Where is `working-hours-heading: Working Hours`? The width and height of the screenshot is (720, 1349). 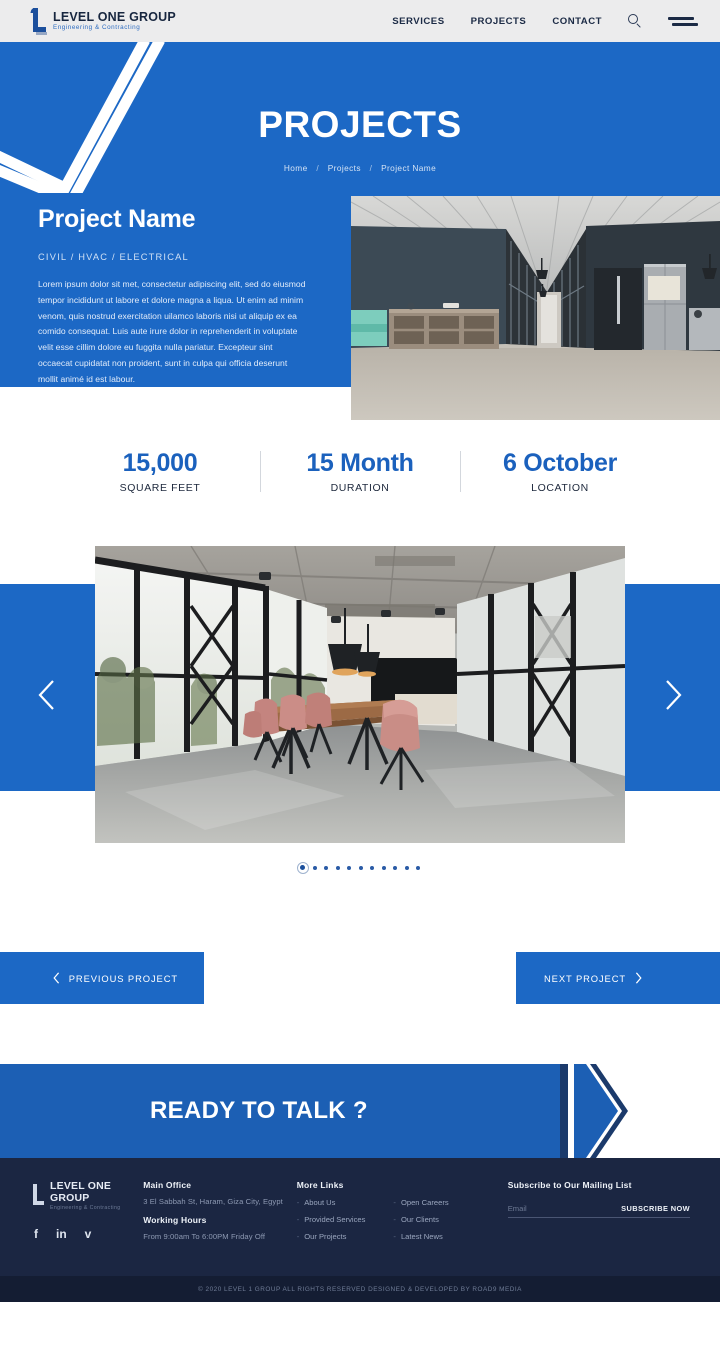
working-hours-heading: Working Hours is located at coordinates (175, 1220).